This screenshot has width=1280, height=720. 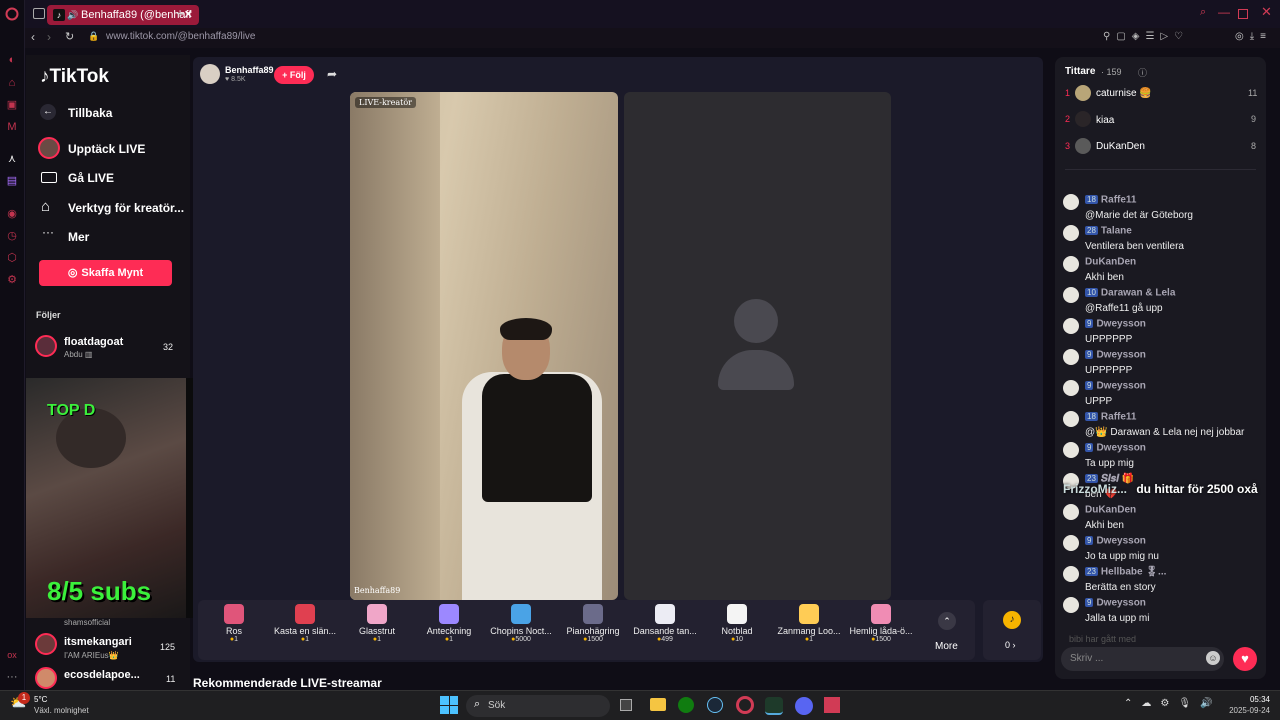 What do you see at coordinates (484, 346) in the screenshot?
I see `host-video: LIVE-kreatör Benhaffa89` at bounding box center [484, 346].